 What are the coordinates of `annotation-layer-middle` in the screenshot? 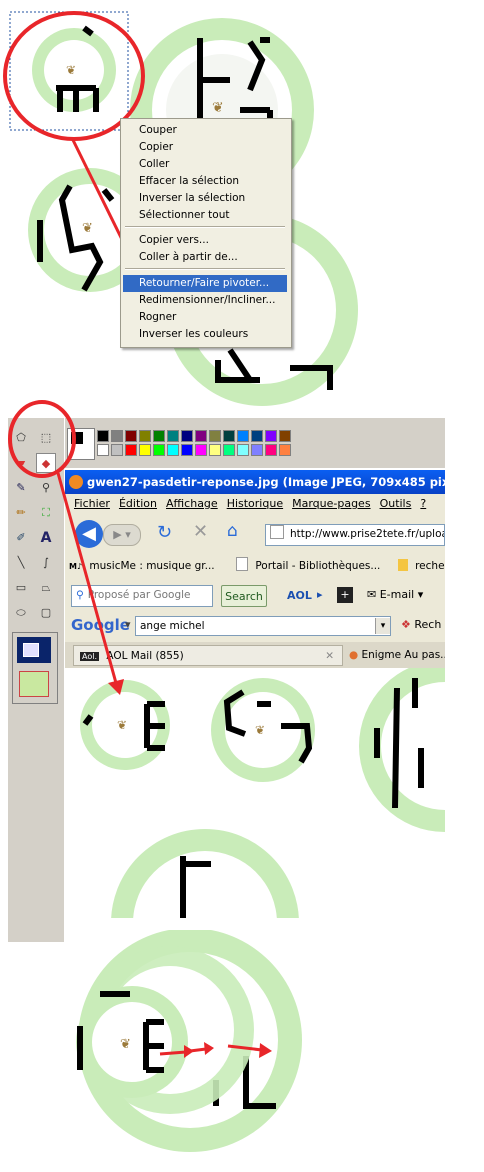 It's located at (66, 547).